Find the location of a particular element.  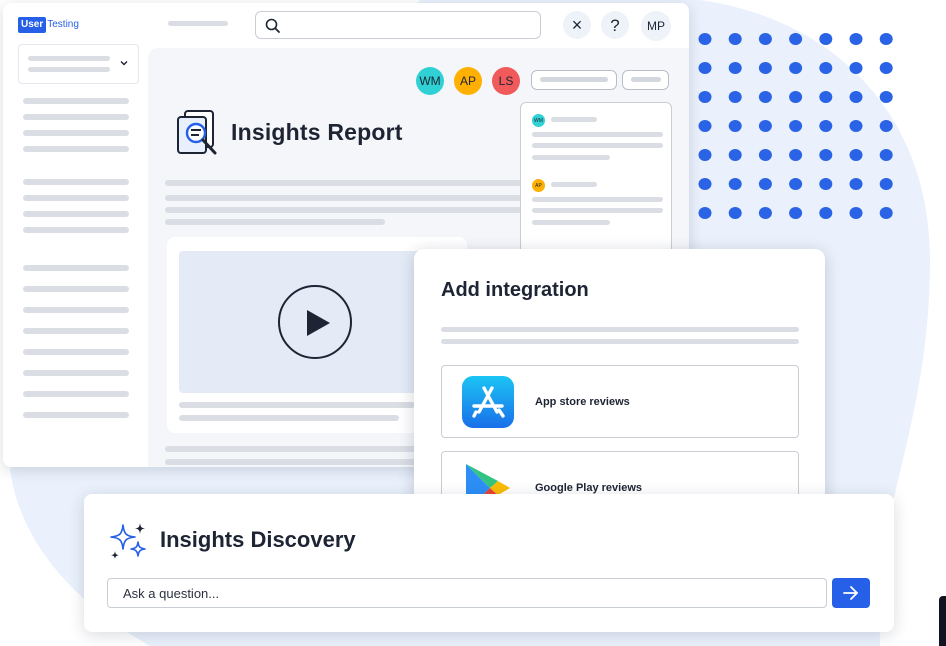

app-store-icon is located at coordinates (488, 402).